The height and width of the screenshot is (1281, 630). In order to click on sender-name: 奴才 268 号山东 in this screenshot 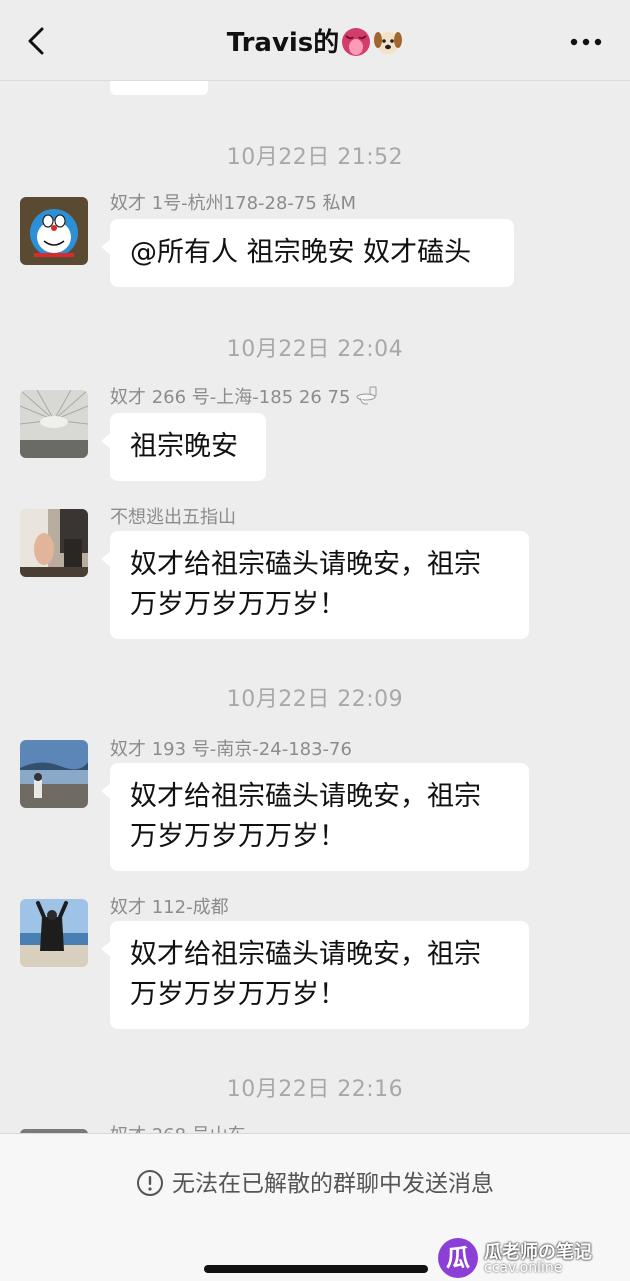, I will do `click(178, 1127)`.